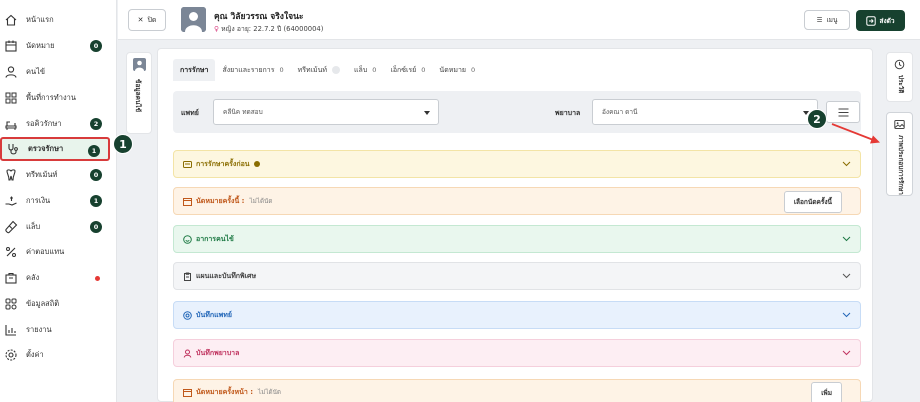  Describe the element at coordinates (517, 239) in the screenshot. I see `section-symptoms: อาการคนไข้` at that location.